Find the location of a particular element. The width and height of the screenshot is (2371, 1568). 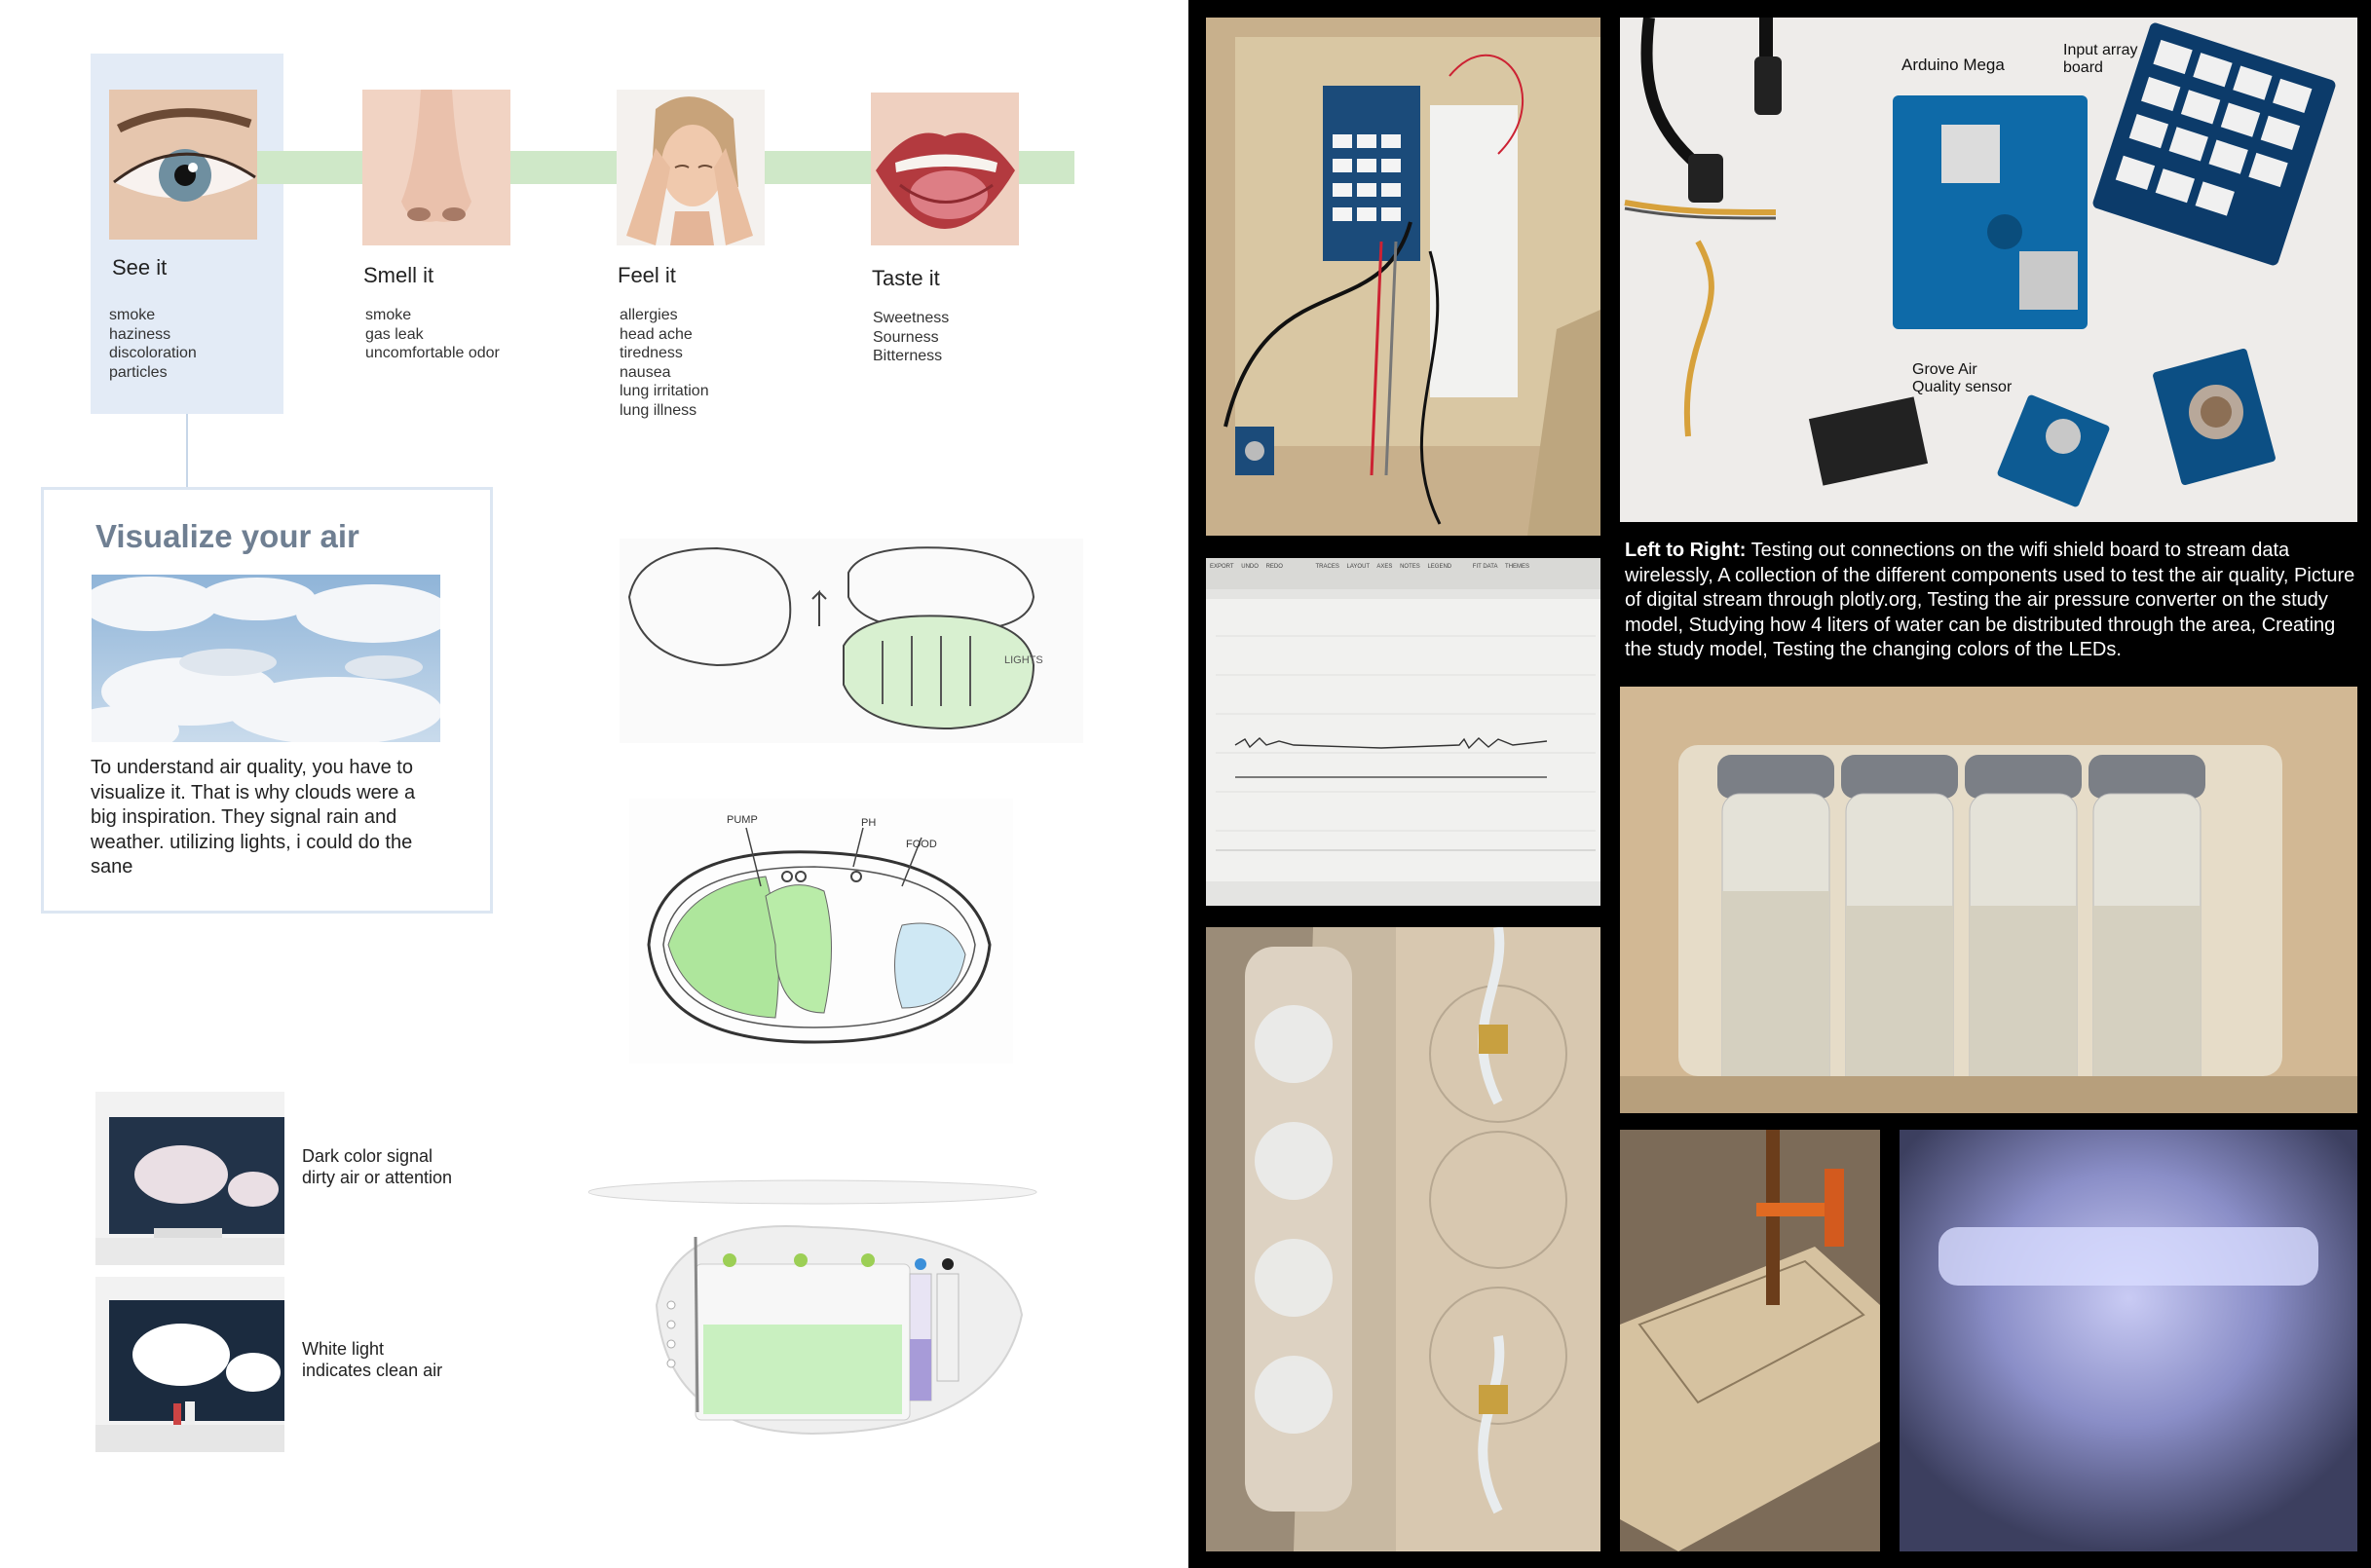

list-item: Sourness is located at coordinates (906, 337).